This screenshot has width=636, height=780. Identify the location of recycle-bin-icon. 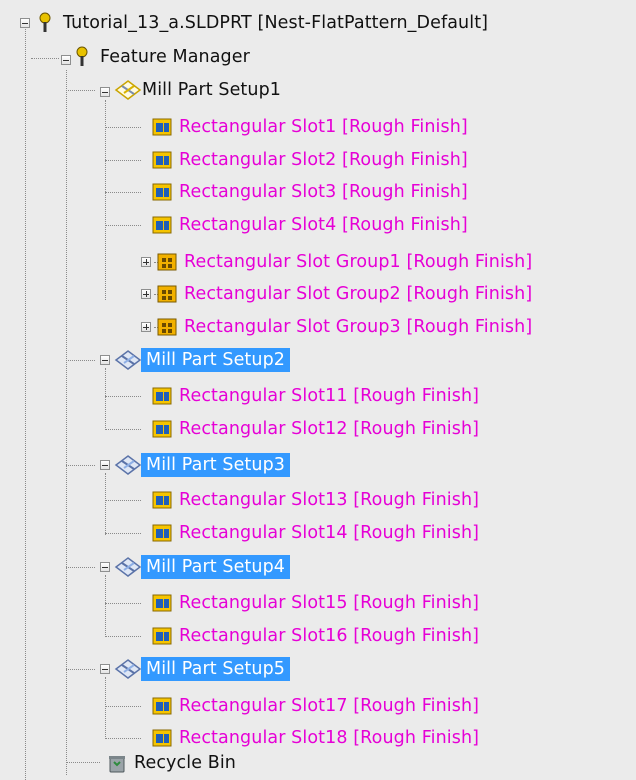
(117, 763).